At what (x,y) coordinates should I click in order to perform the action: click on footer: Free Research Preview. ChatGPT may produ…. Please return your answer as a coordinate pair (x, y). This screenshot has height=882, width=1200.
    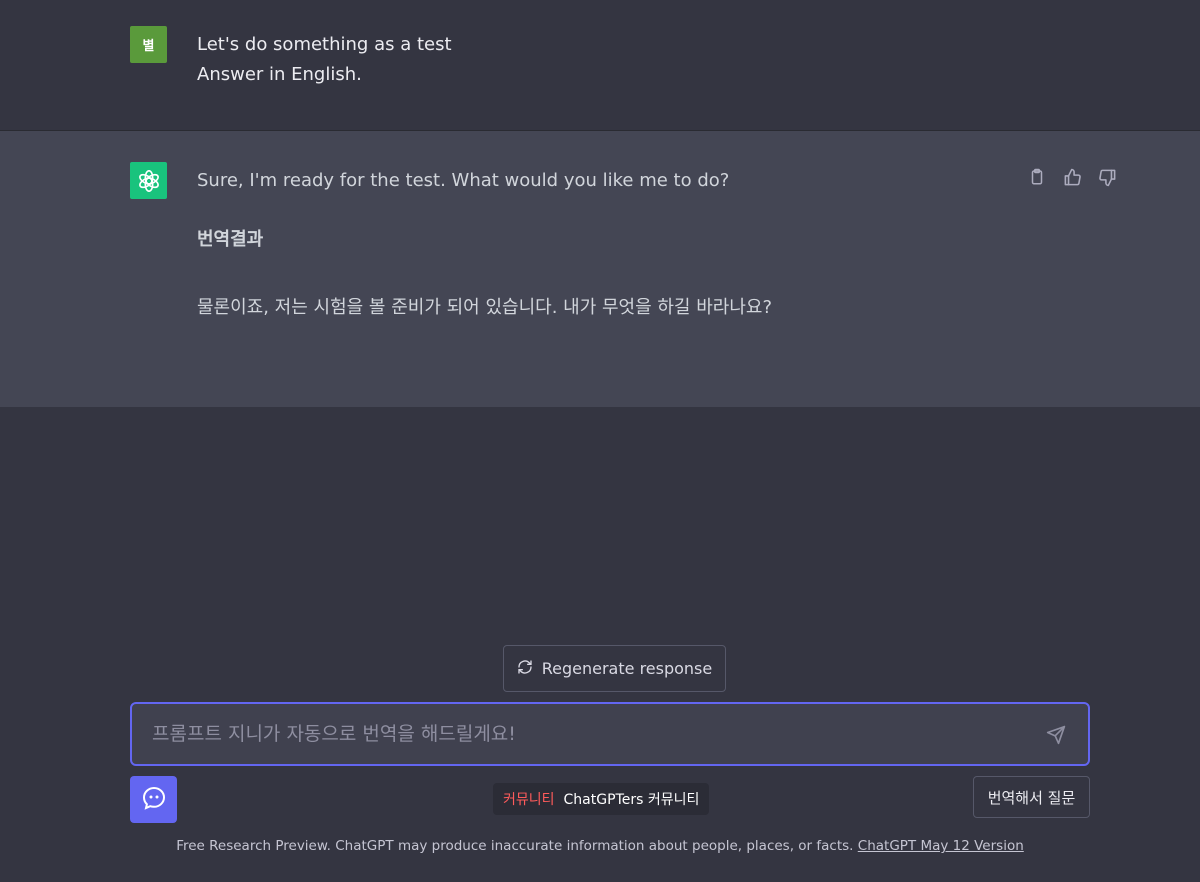
    Looking at the image, I should click on (600, 846).